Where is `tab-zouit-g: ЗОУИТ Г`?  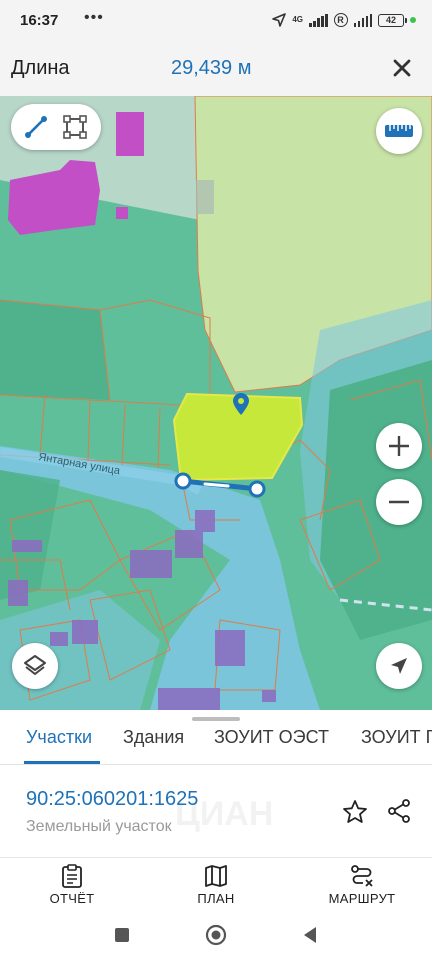
tab-zouit-g: ЗОУИТ Г is located at coordinates (396, 737).